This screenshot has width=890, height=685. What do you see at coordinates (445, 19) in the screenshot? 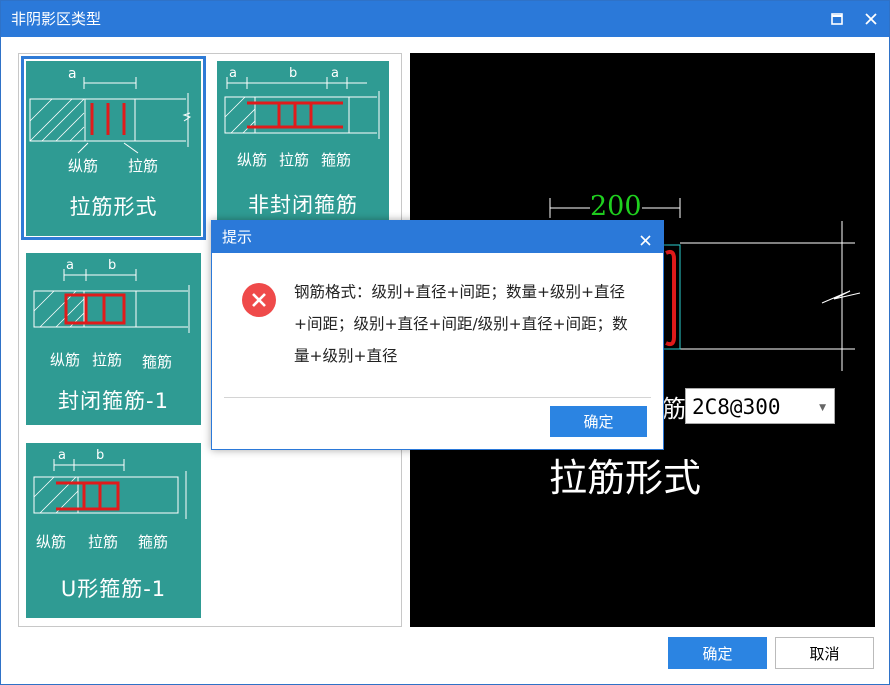
I see `window-titlebar: 非阴影区类型` at bounding box center [445, 19].